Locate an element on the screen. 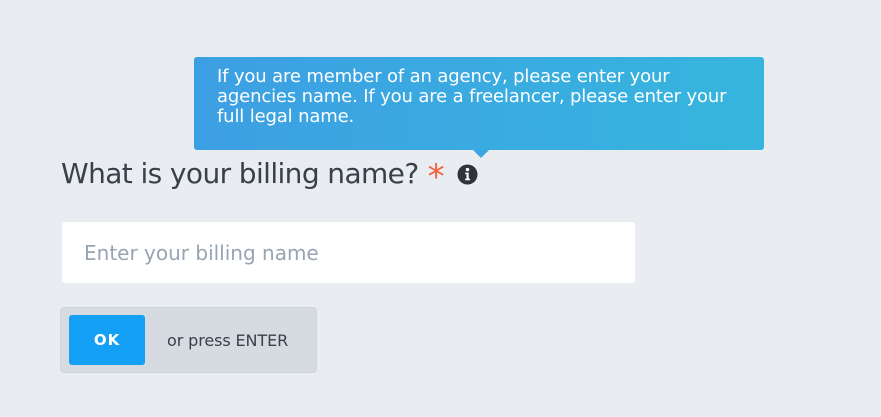 The height and width of the screenshot is (417, 881). billing-name-field is located at coordinates (348, 252).